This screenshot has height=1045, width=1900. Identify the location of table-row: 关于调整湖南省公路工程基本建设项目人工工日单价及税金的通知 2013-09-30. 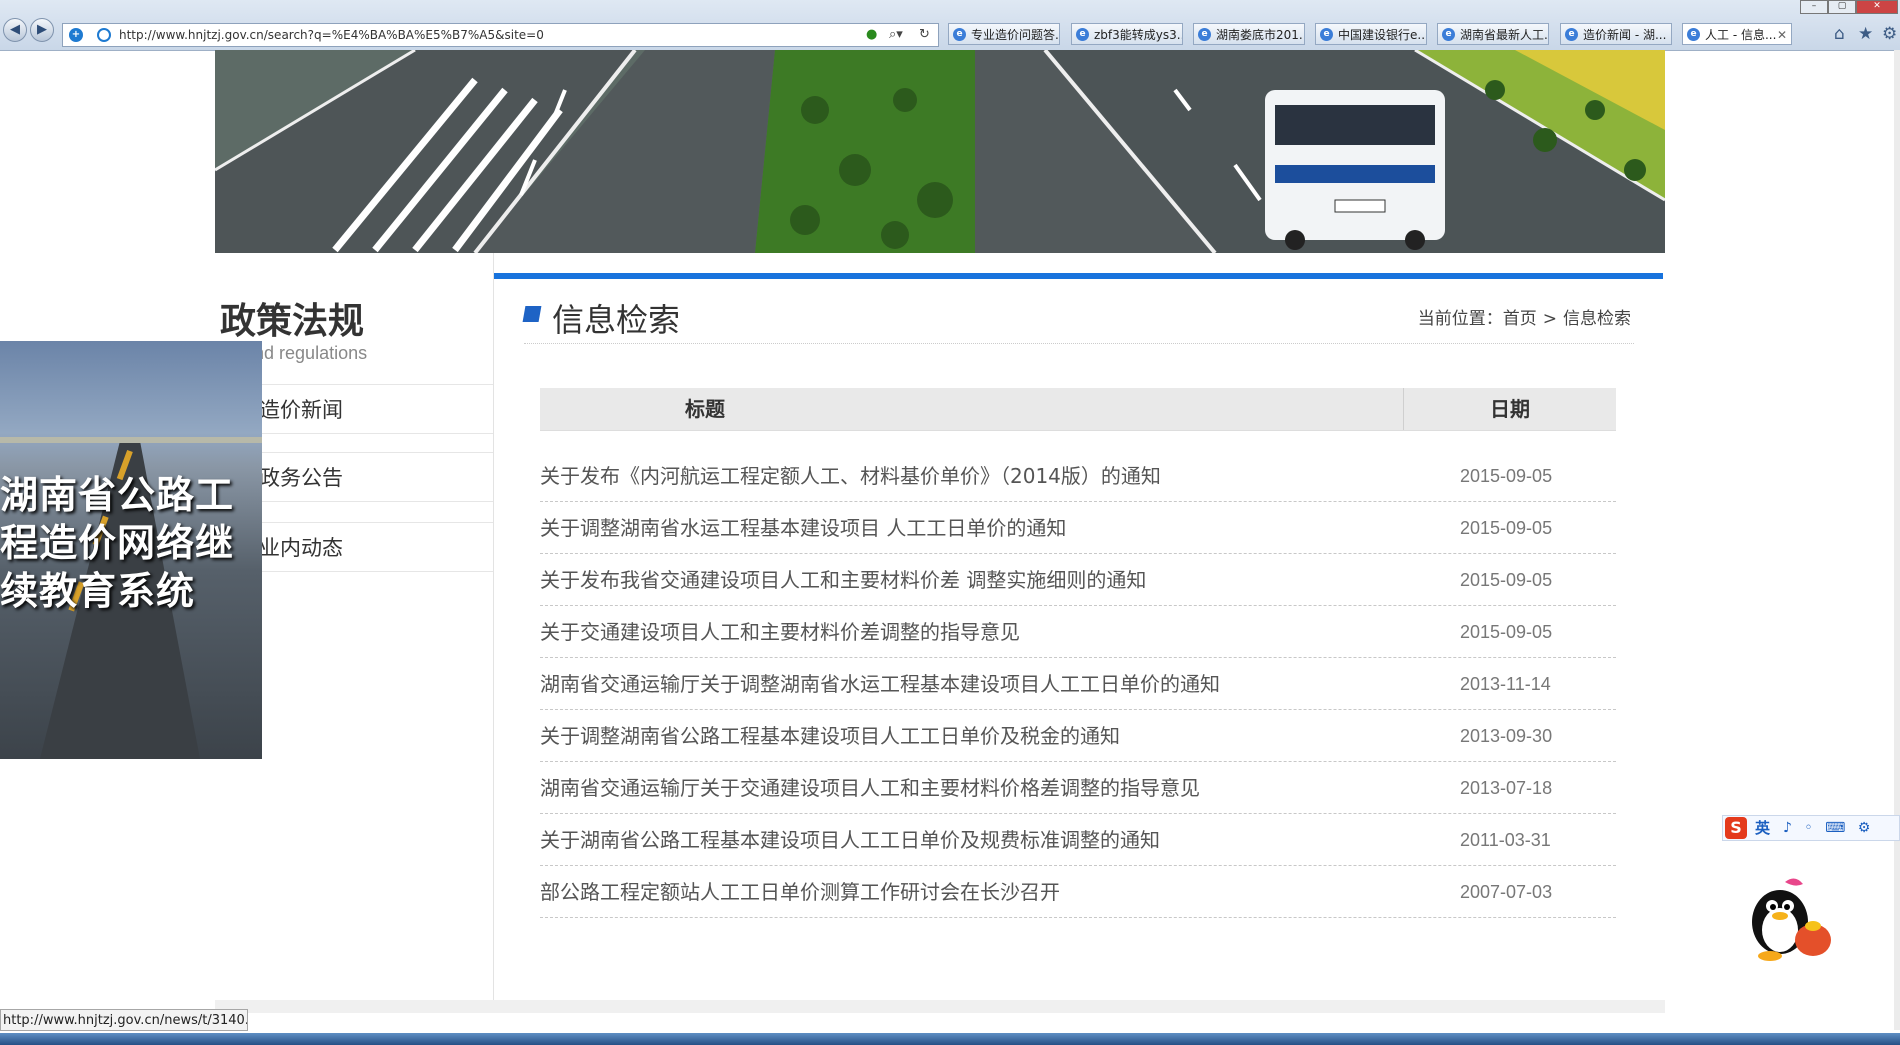
(1078, 736).